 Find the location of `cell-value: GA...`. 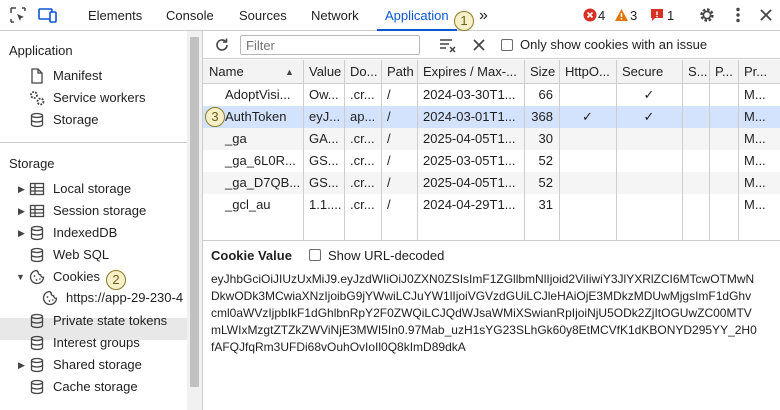

cell-value: GA... is located at coordinates (324, 138).